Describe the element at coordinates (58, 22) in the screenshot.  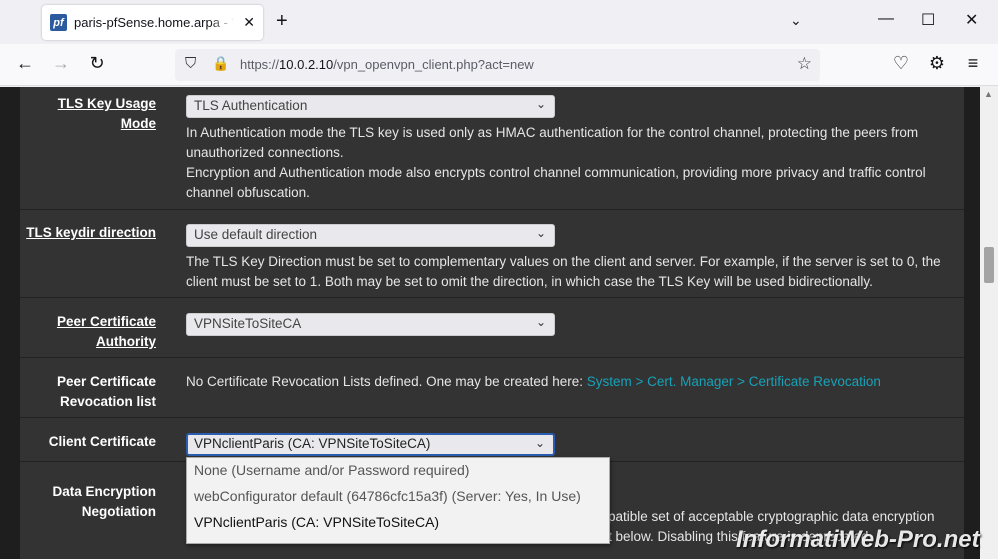
I see `pfsense-favicon-icon: pf` at that location.